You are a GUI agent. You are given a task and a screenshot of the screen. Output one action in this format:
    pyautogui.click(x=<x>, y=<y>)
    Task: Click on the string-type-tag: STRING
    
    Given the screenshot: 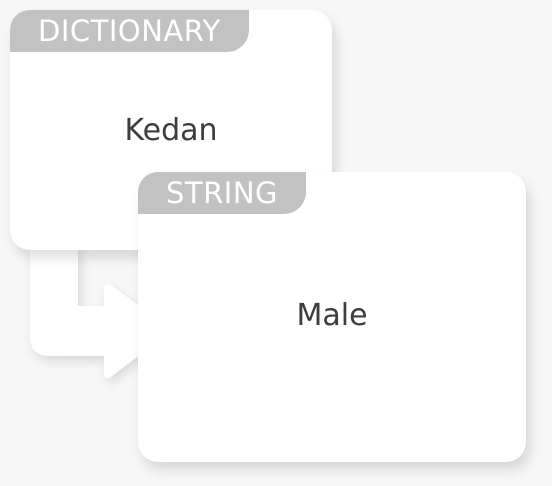 What is the action you would take?
    pyautogui.click(x=222, y=193)
    